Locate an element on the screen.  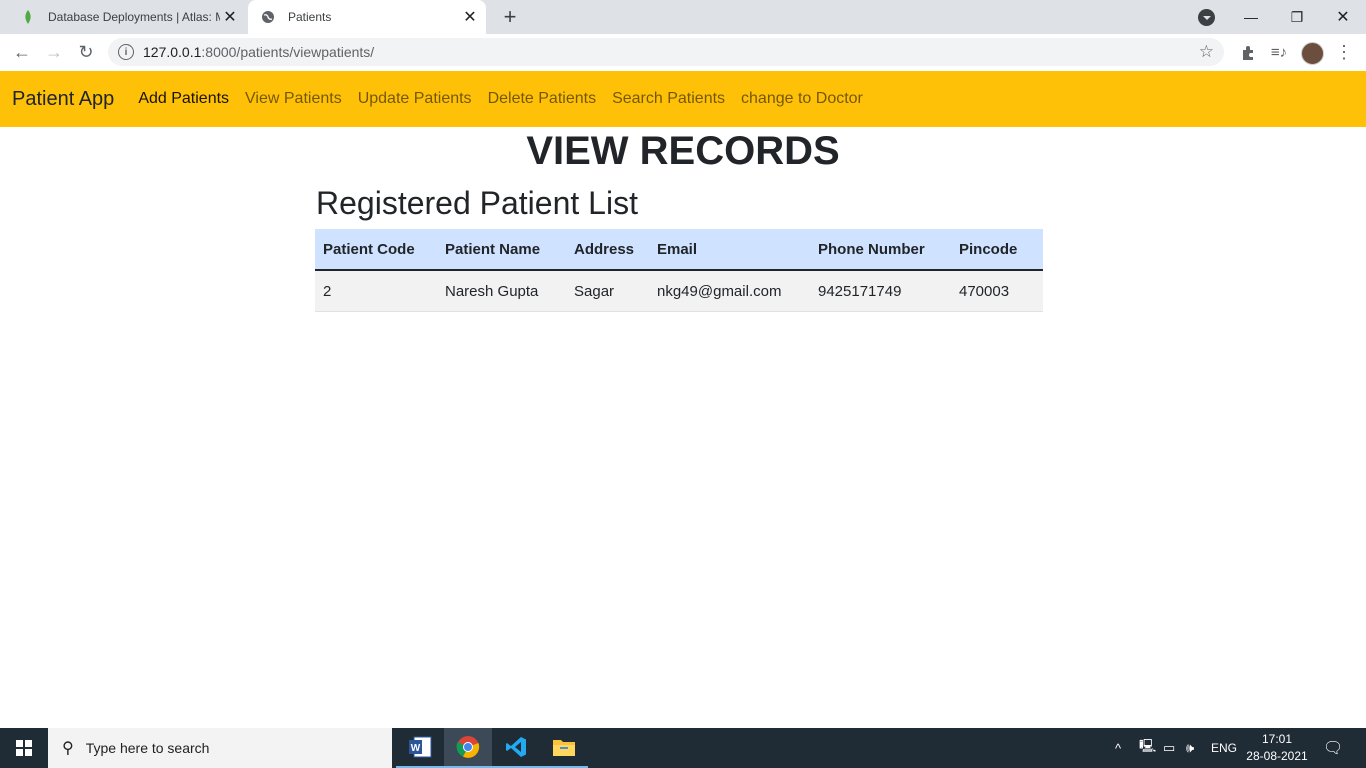
tab-atlas: Database Deployments | Atlas: M ✕ is located at coordinates (127, 17).